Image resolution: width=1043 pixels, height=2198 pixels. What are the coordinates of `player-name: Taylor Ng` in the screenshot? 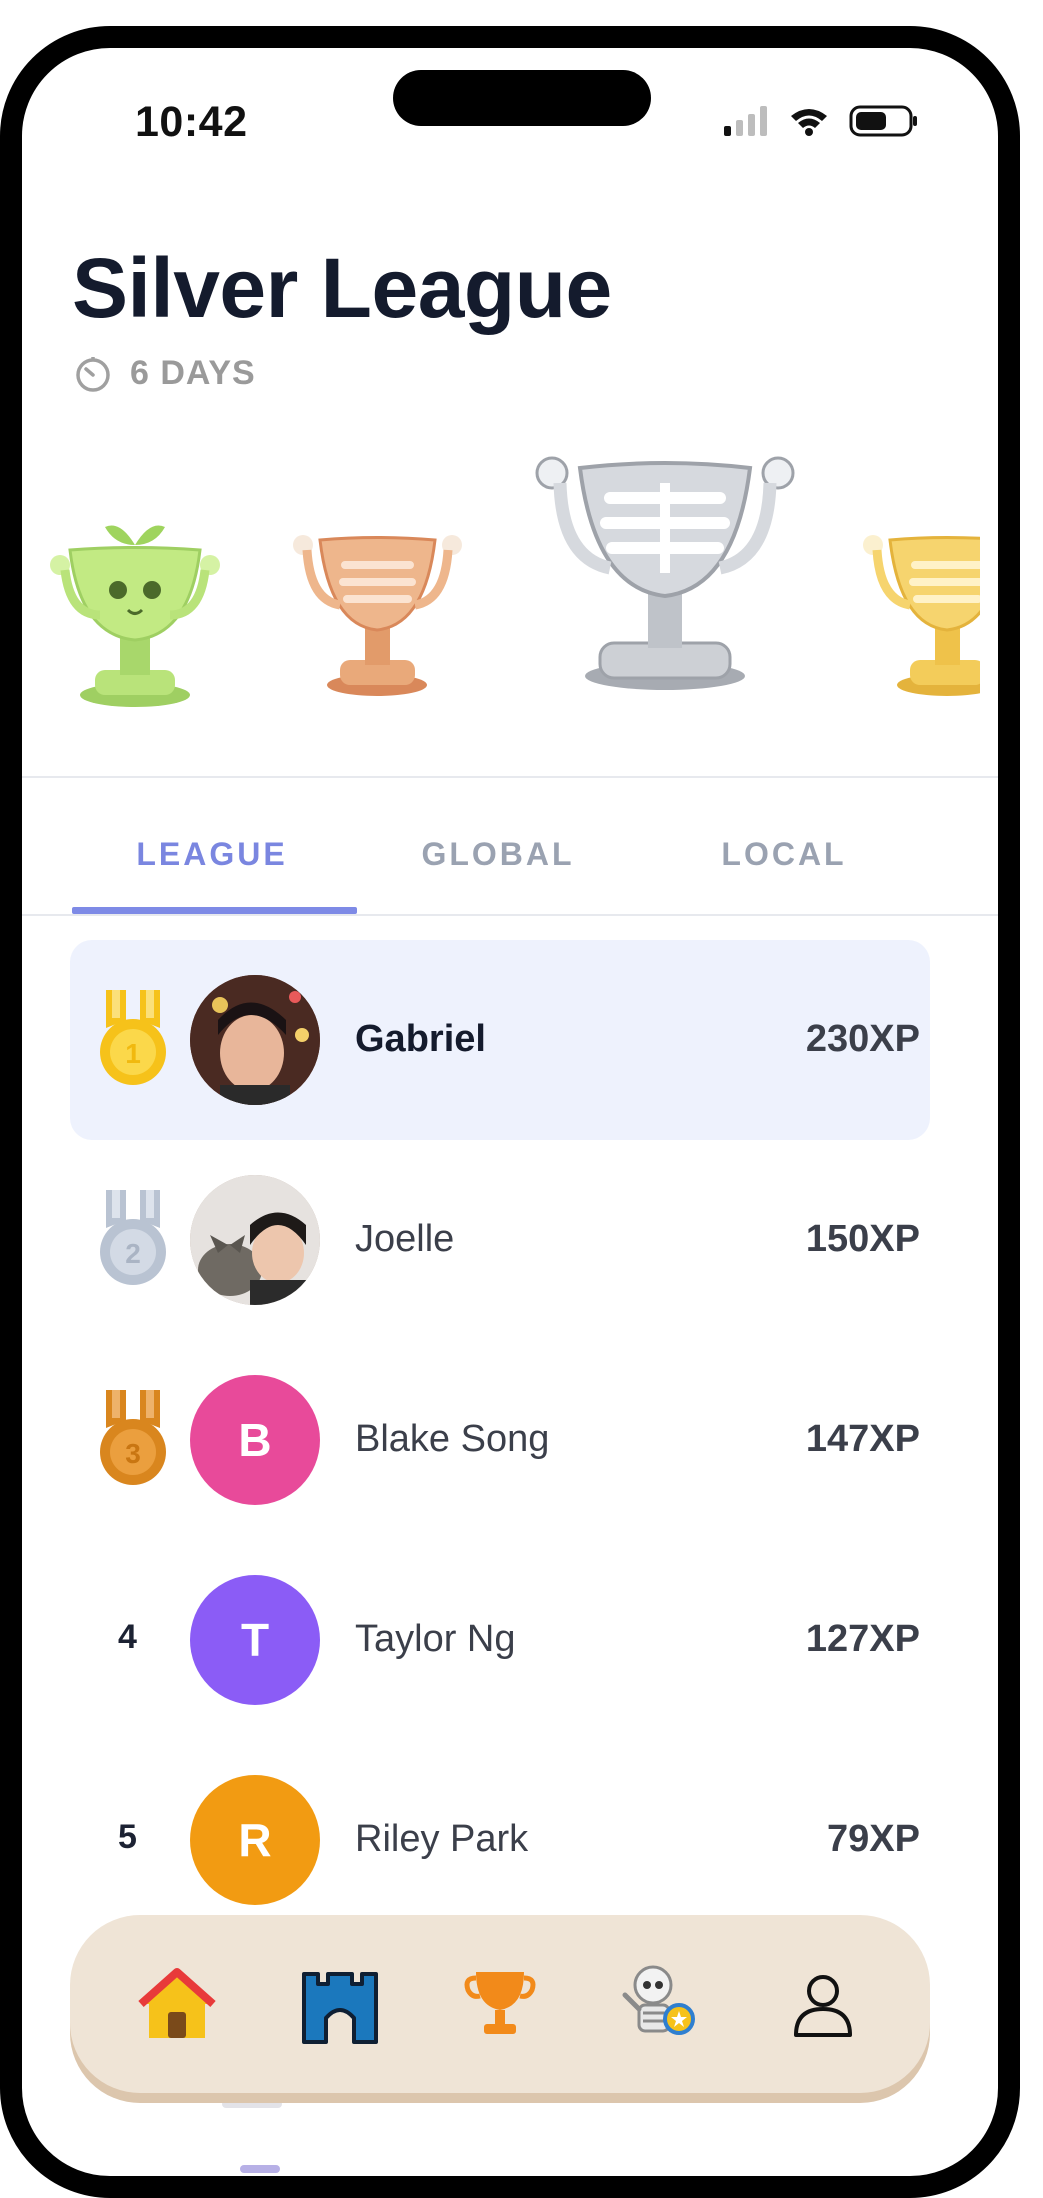 It's located at (435, 1639).